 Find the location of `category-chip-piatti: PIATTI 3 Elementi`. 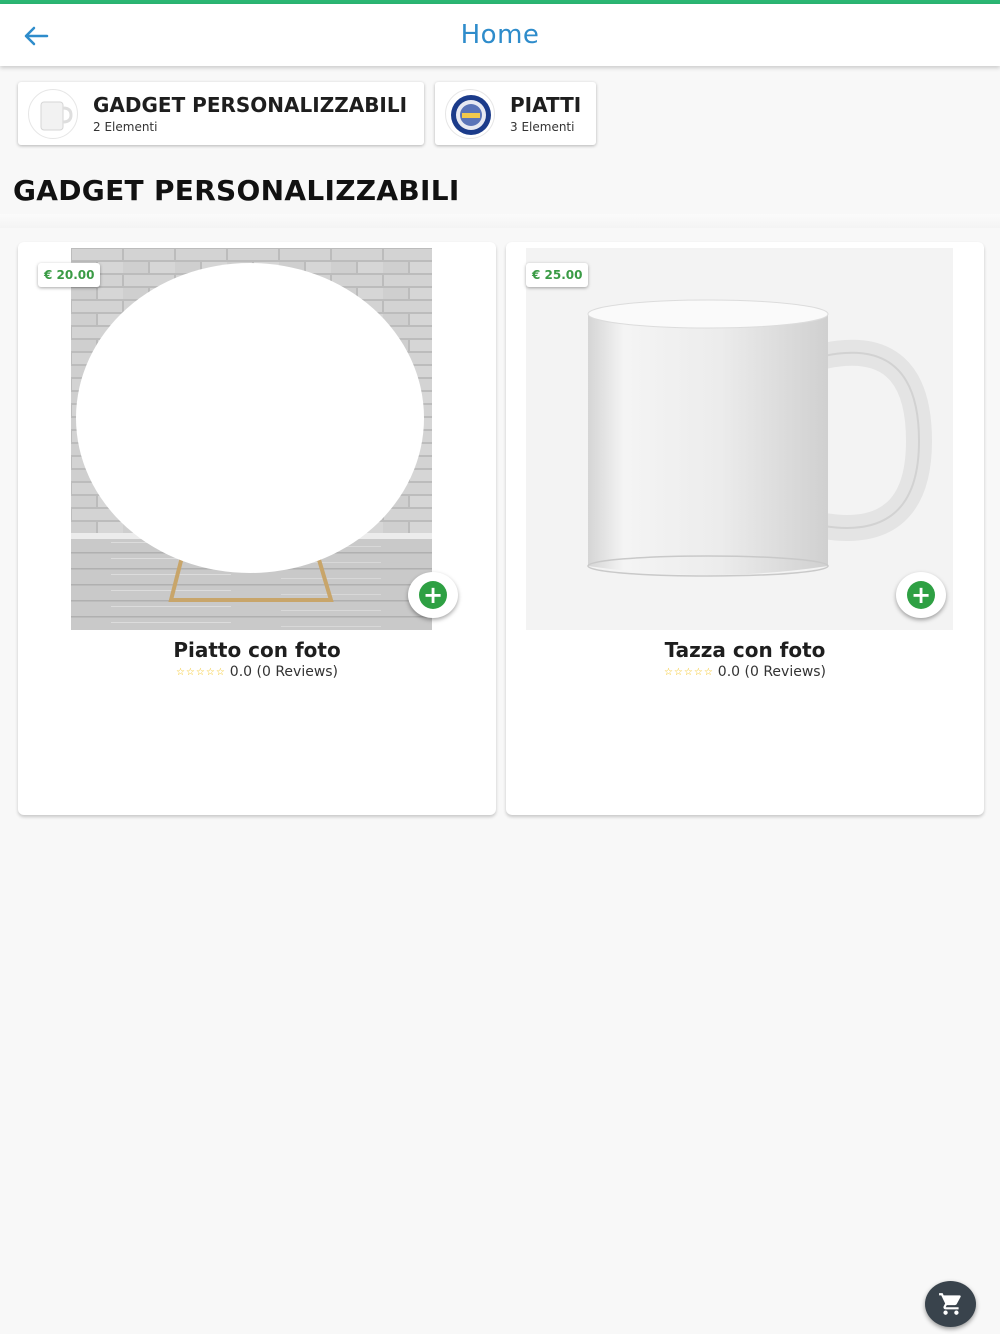

category-chip-piatti: PIATTI 3 Elementi is located at coordinates (515, 113).